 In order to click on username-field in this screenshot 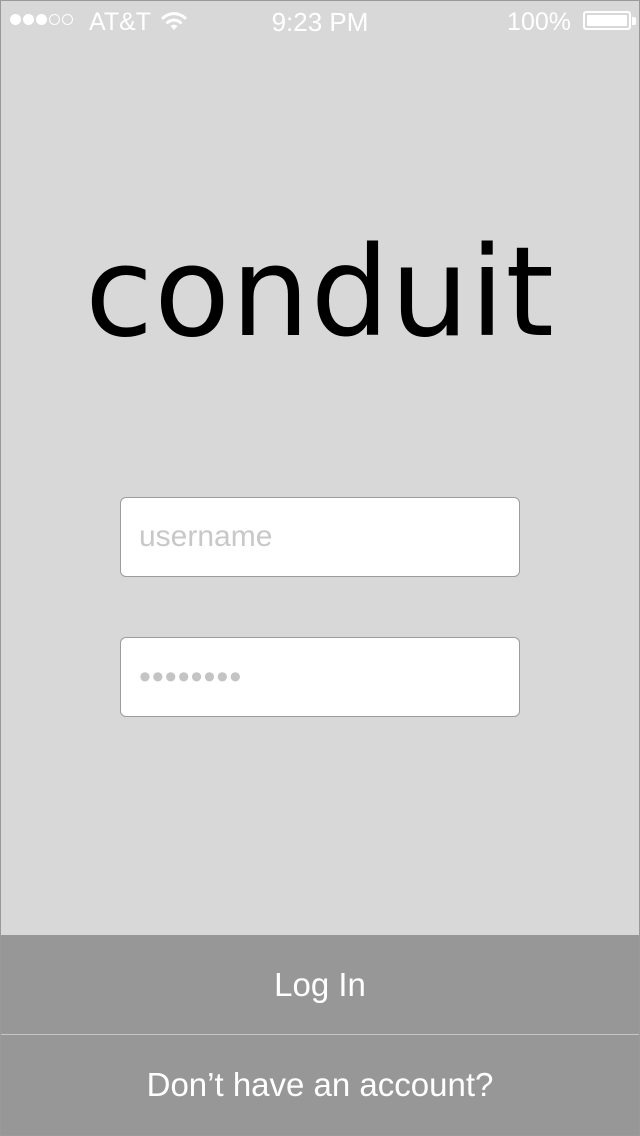, I will do `click(320, 537)`.